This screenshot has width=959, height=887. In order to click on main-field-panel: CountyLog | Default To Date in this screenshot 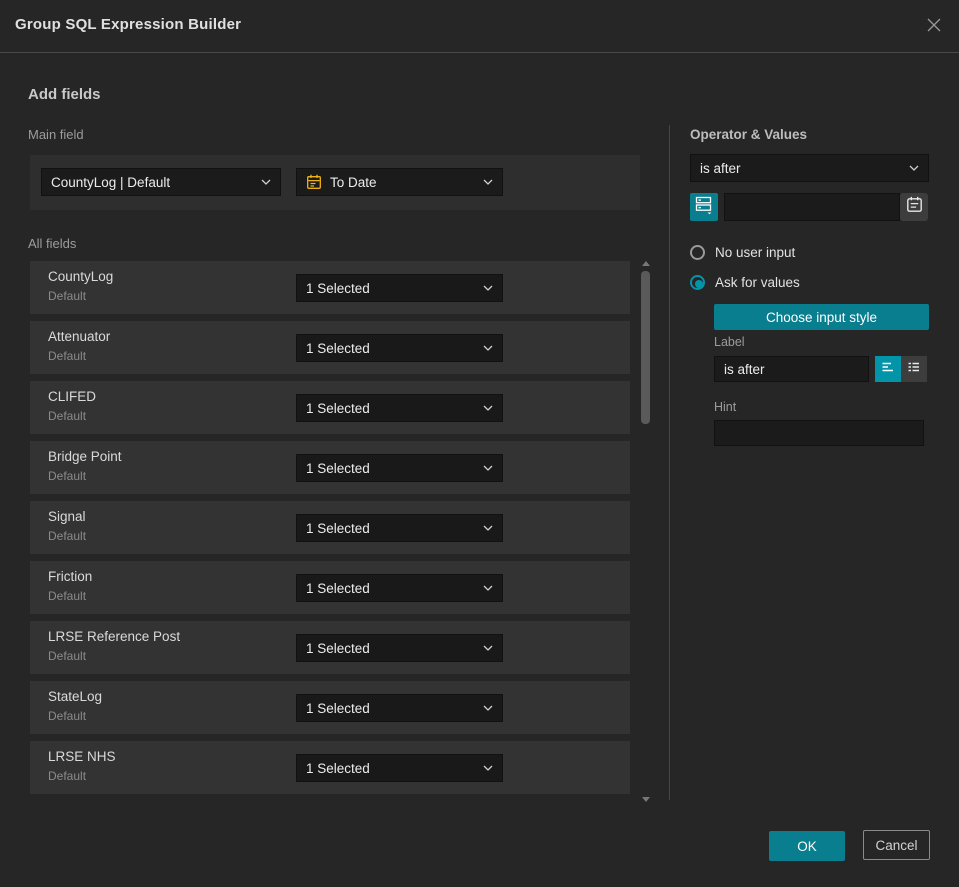, I will do `click(335, 182)`.